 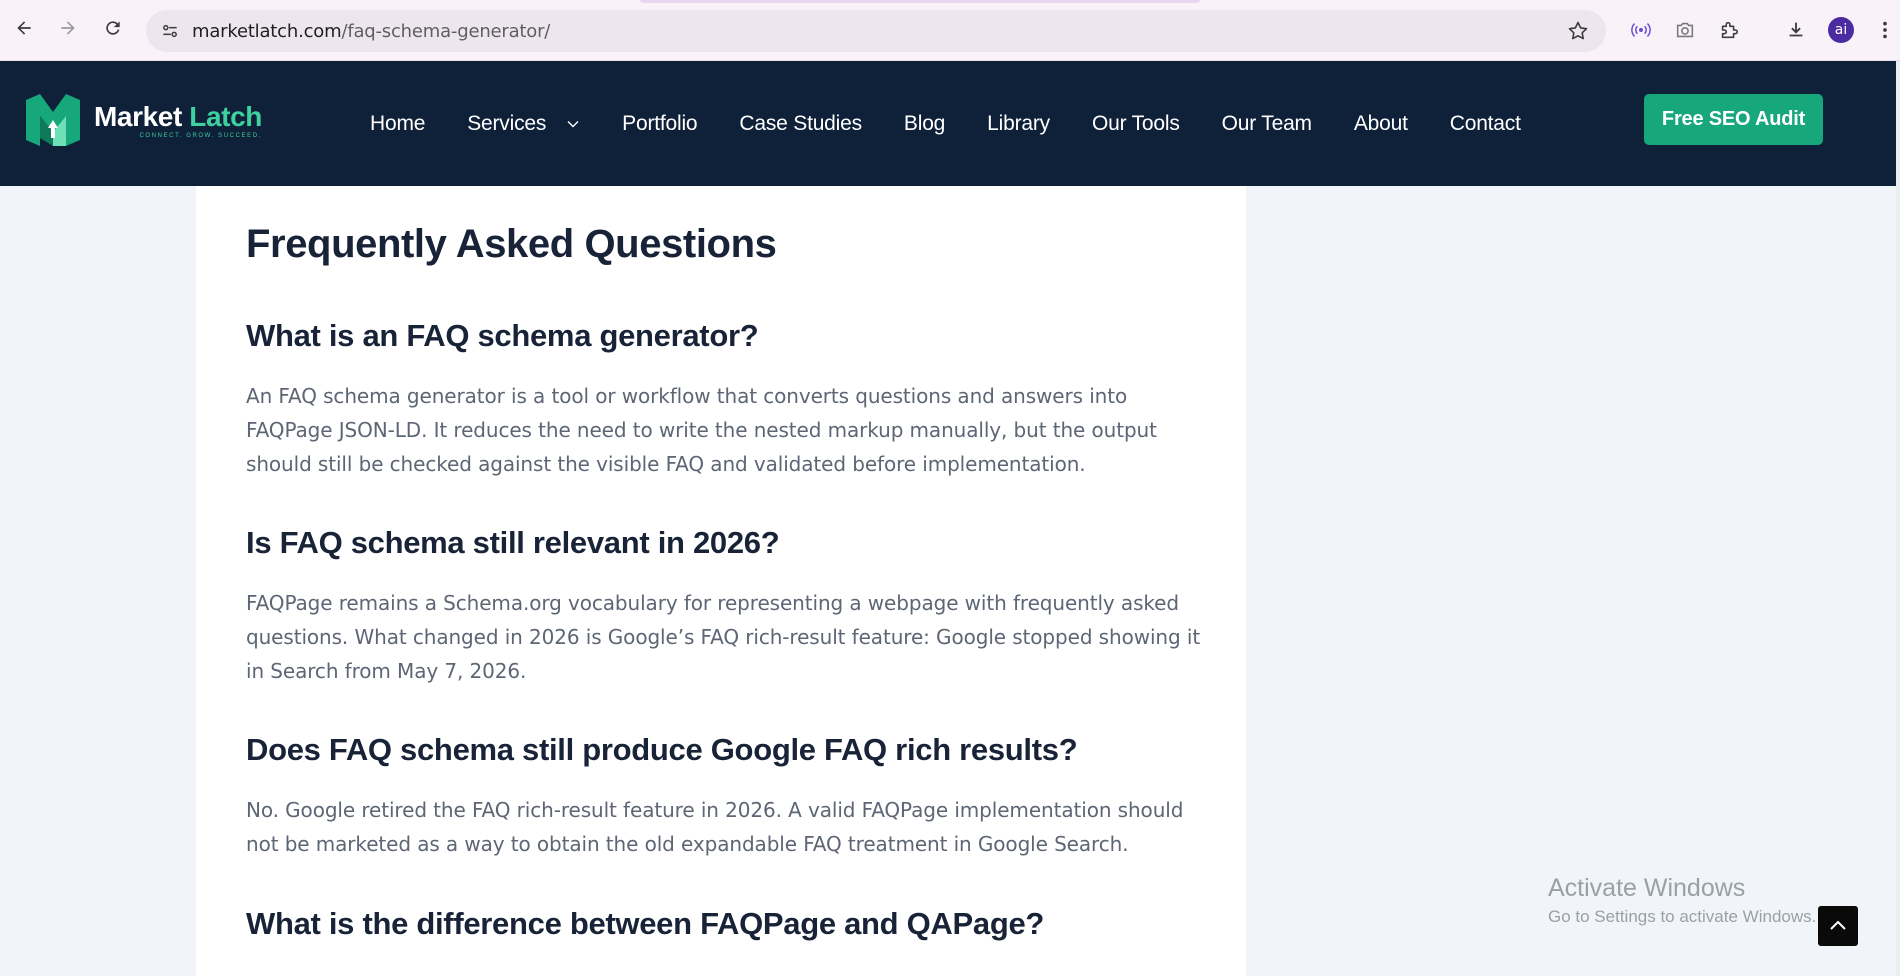 I want to click on nav-contact: Contact, so click(x=1485, y=124).